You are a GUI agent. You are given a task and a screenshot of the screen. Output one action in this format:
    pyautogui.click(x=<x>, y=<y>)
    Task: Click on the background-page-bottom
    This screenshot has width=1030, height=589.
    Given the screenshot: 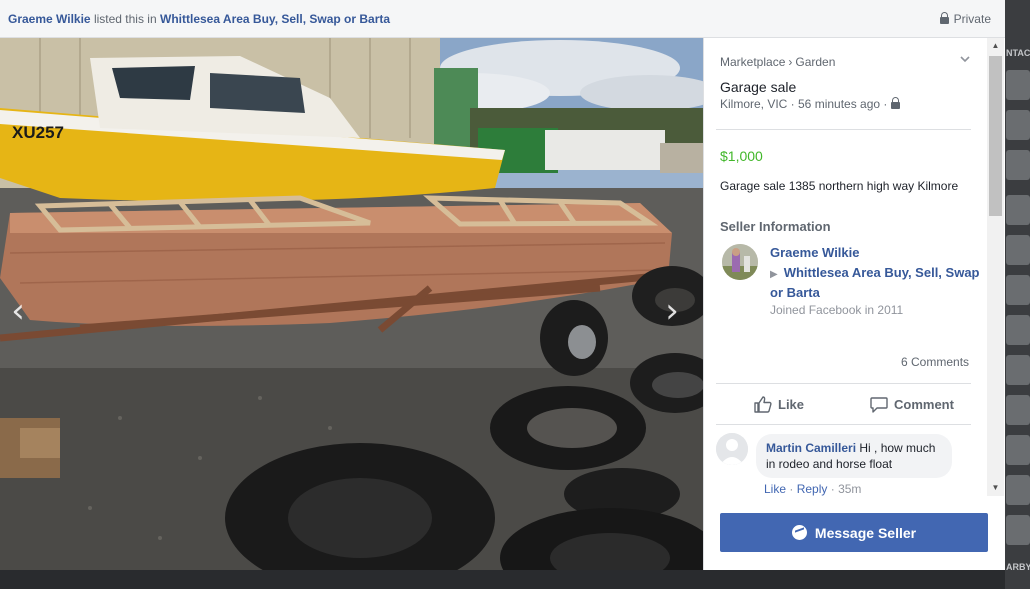 What is the action you would take?
    pyautogui.click(x=502, y=579)
    